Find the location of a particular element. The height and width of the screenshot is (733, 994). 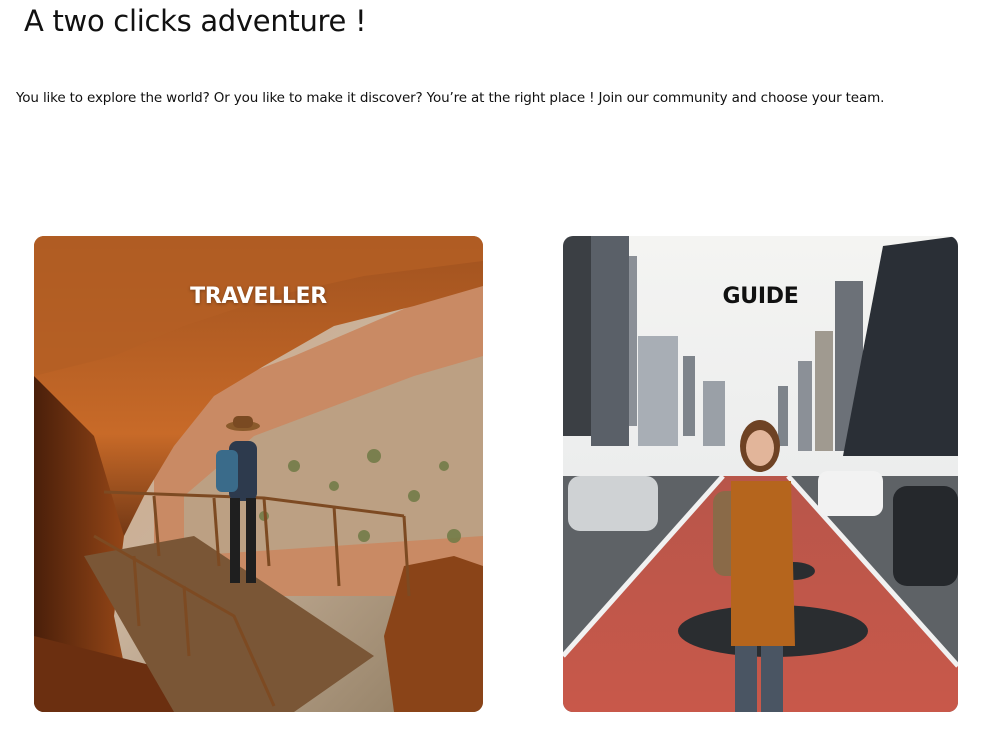

traveller-label: TRAVELLER is located at coordinates (258, 296).